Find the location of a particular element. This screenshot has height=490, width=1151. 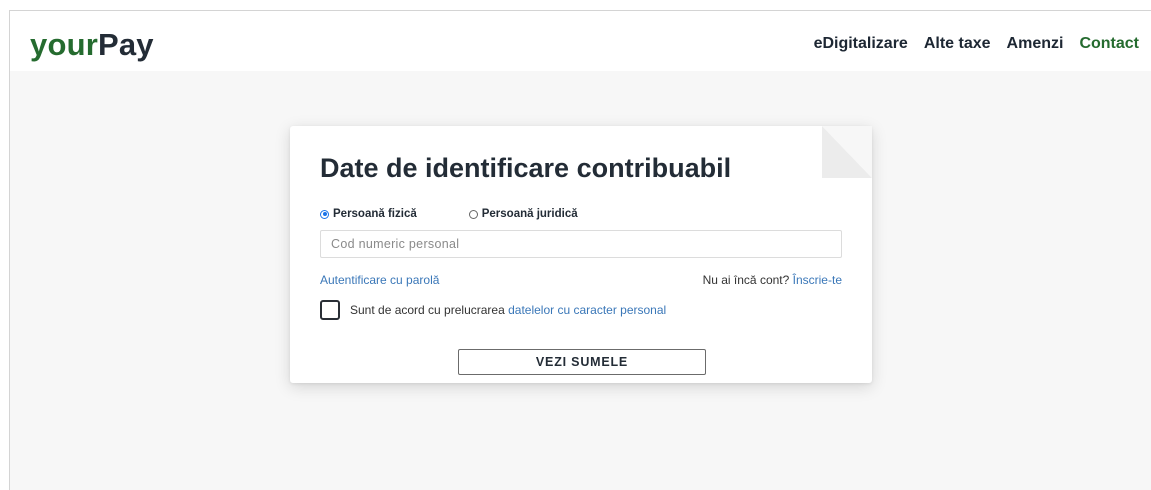

main-nav: eDigitalizare Alte taxe Amenzi Contact is located at coordinates (976, 44).